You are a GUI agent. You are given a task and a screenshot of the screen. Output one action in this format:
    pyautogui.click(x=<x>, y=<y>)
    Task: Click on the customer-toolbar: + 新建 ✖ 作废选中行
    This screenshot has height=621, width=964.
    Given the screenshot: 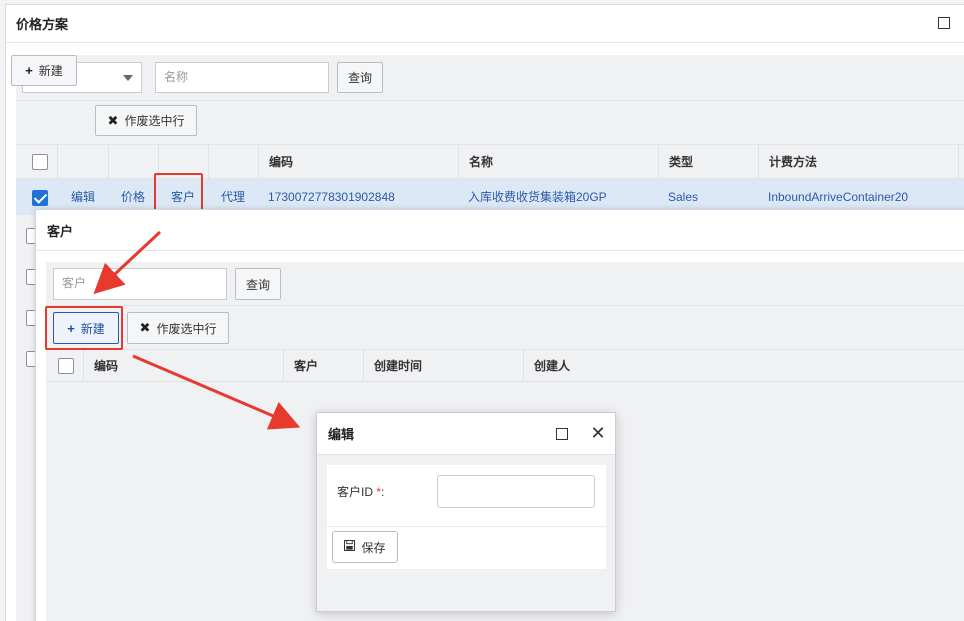 What is the action you would take?
    pyautogui.click(x=505, y=328)
    